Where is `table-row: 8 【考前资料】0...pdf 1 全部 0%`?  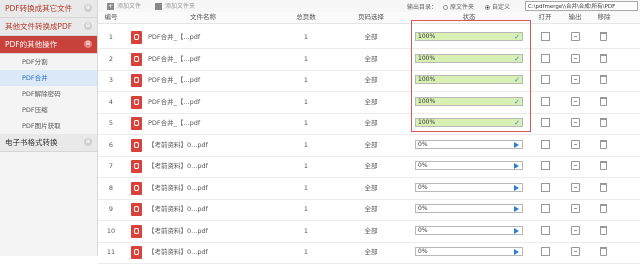 table-row: 8 【考前资料】0...pdf 1 全部 0% is located at coordinates (369, 188).